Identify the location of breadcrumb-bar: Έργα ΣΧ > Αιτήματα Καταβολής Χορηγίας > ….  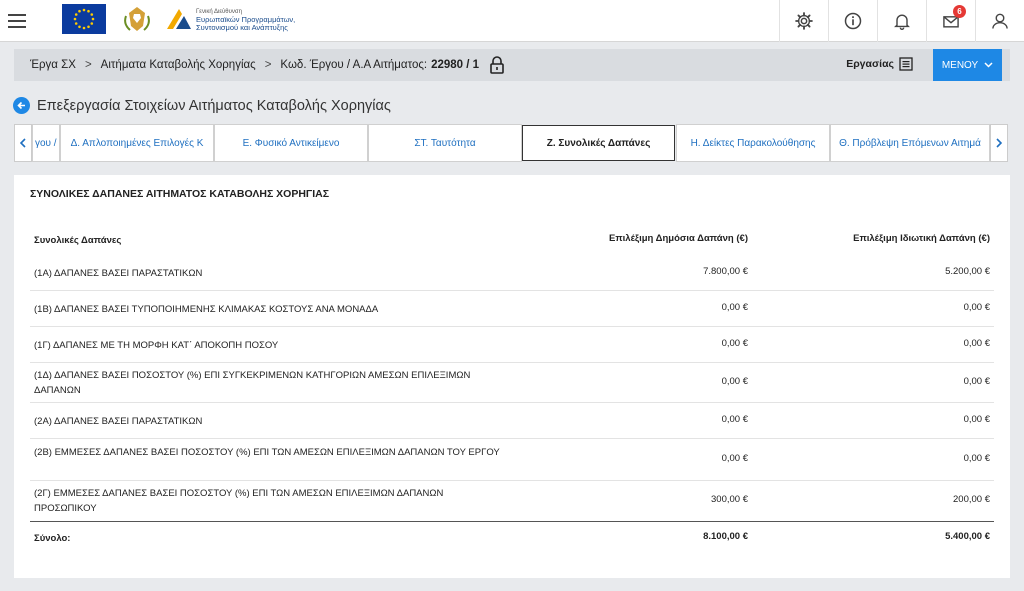
(512, 65).